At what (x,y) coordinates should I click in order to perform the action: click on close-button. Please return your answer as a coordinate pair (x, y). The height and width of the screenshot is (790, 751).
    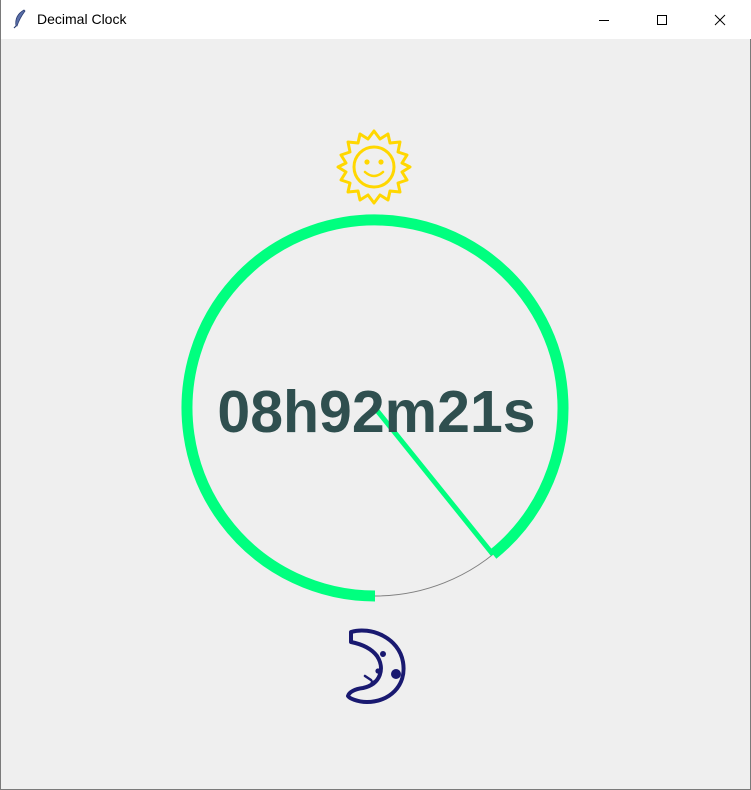
    Looking at the image, I should click on (720, 19).